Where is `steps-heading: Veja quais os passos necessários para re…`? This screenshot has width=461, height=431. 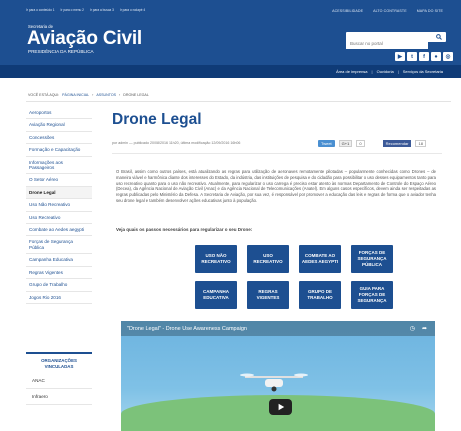 steps-heading: Veja quais os passos necessários para re… is located at coordinates (184, 229).